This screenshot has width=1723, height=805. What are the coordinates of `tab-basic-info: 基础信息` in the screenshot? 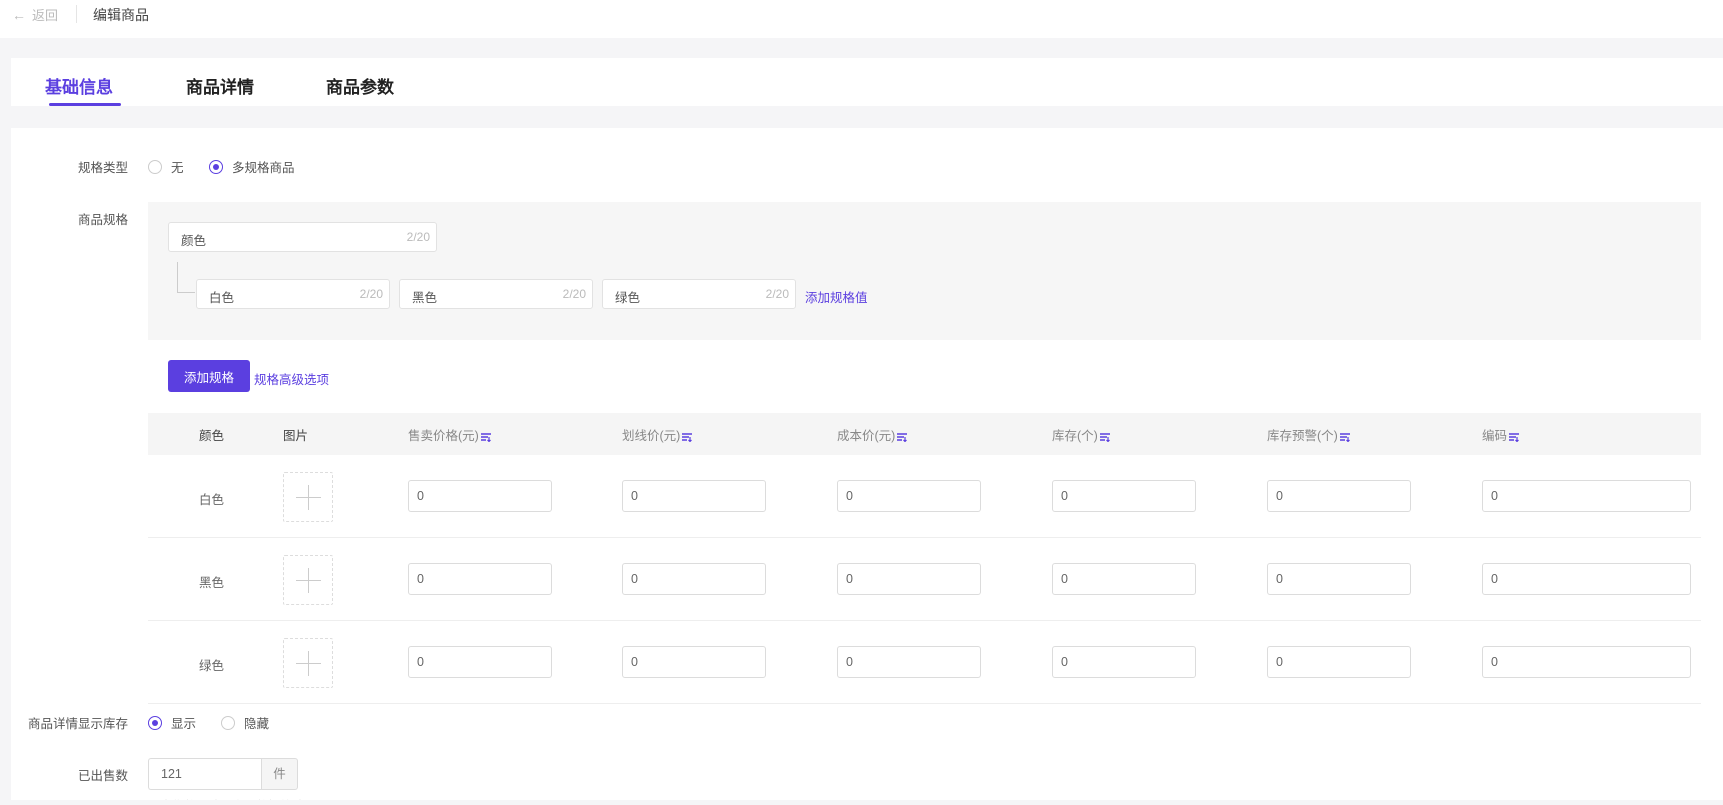 It's located at (79, 85).